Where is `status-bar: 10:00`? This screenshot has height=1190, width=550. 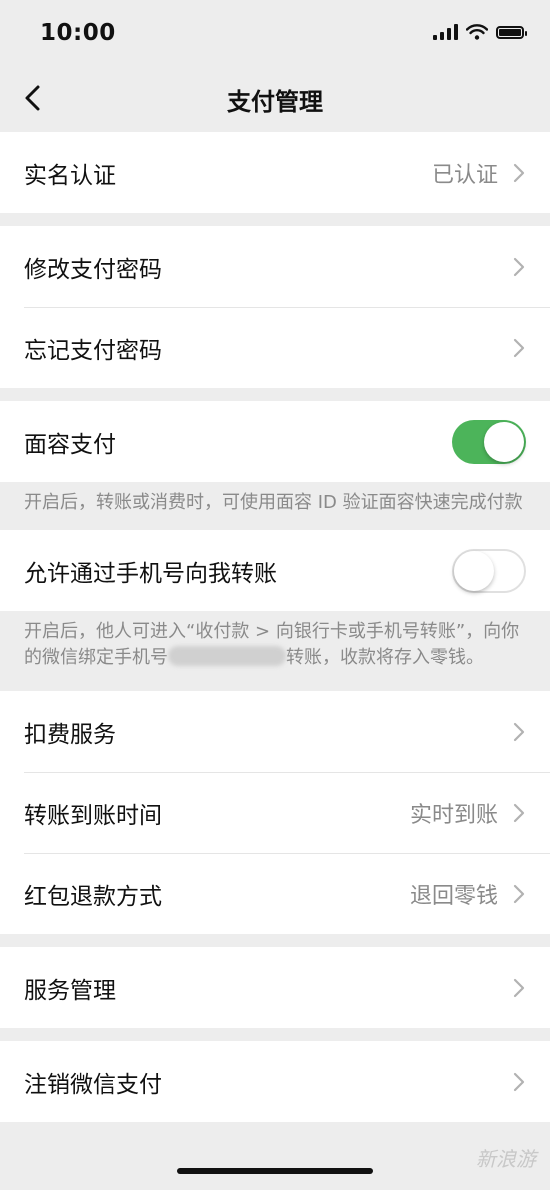
status-bar: 10:00 is located at coordinates (275, 33).